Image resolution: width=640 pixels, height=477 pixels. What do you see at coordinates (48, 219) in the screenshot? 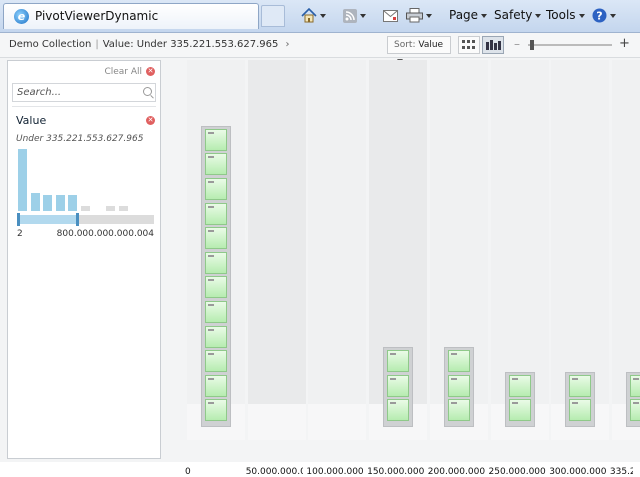
I see `range-slider-fill` at bounding box center [48, 219].